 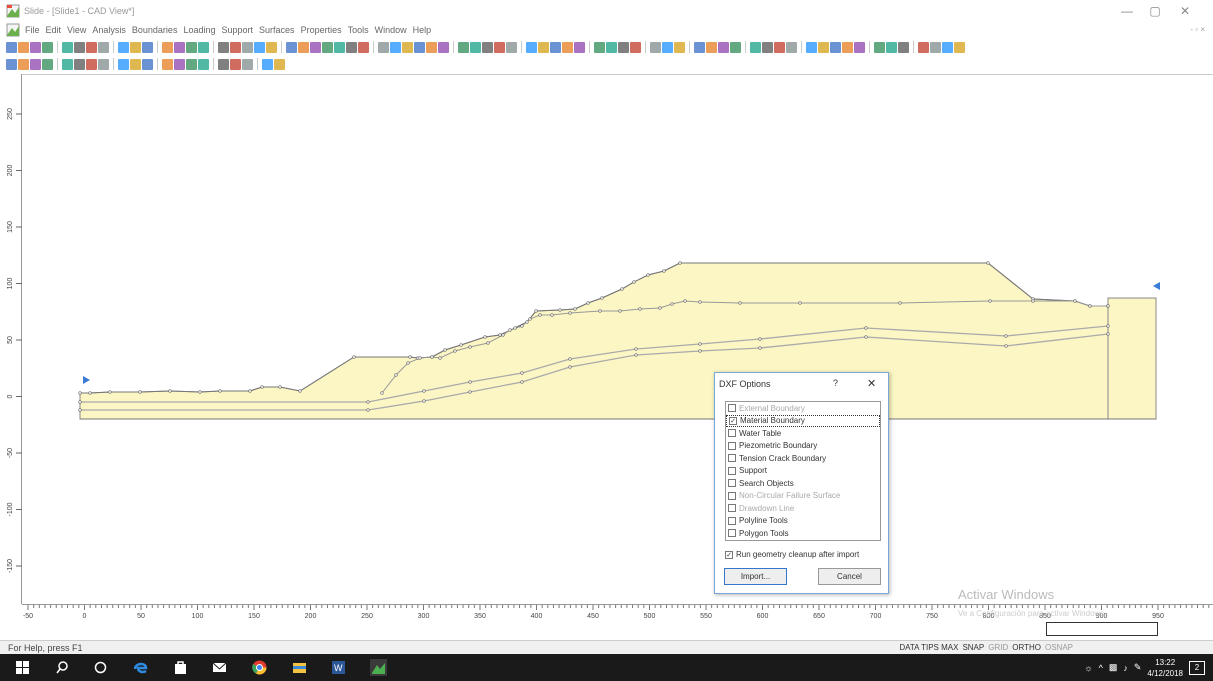 I want to click on network-icon: ▩, so click(x=1113, y=667).